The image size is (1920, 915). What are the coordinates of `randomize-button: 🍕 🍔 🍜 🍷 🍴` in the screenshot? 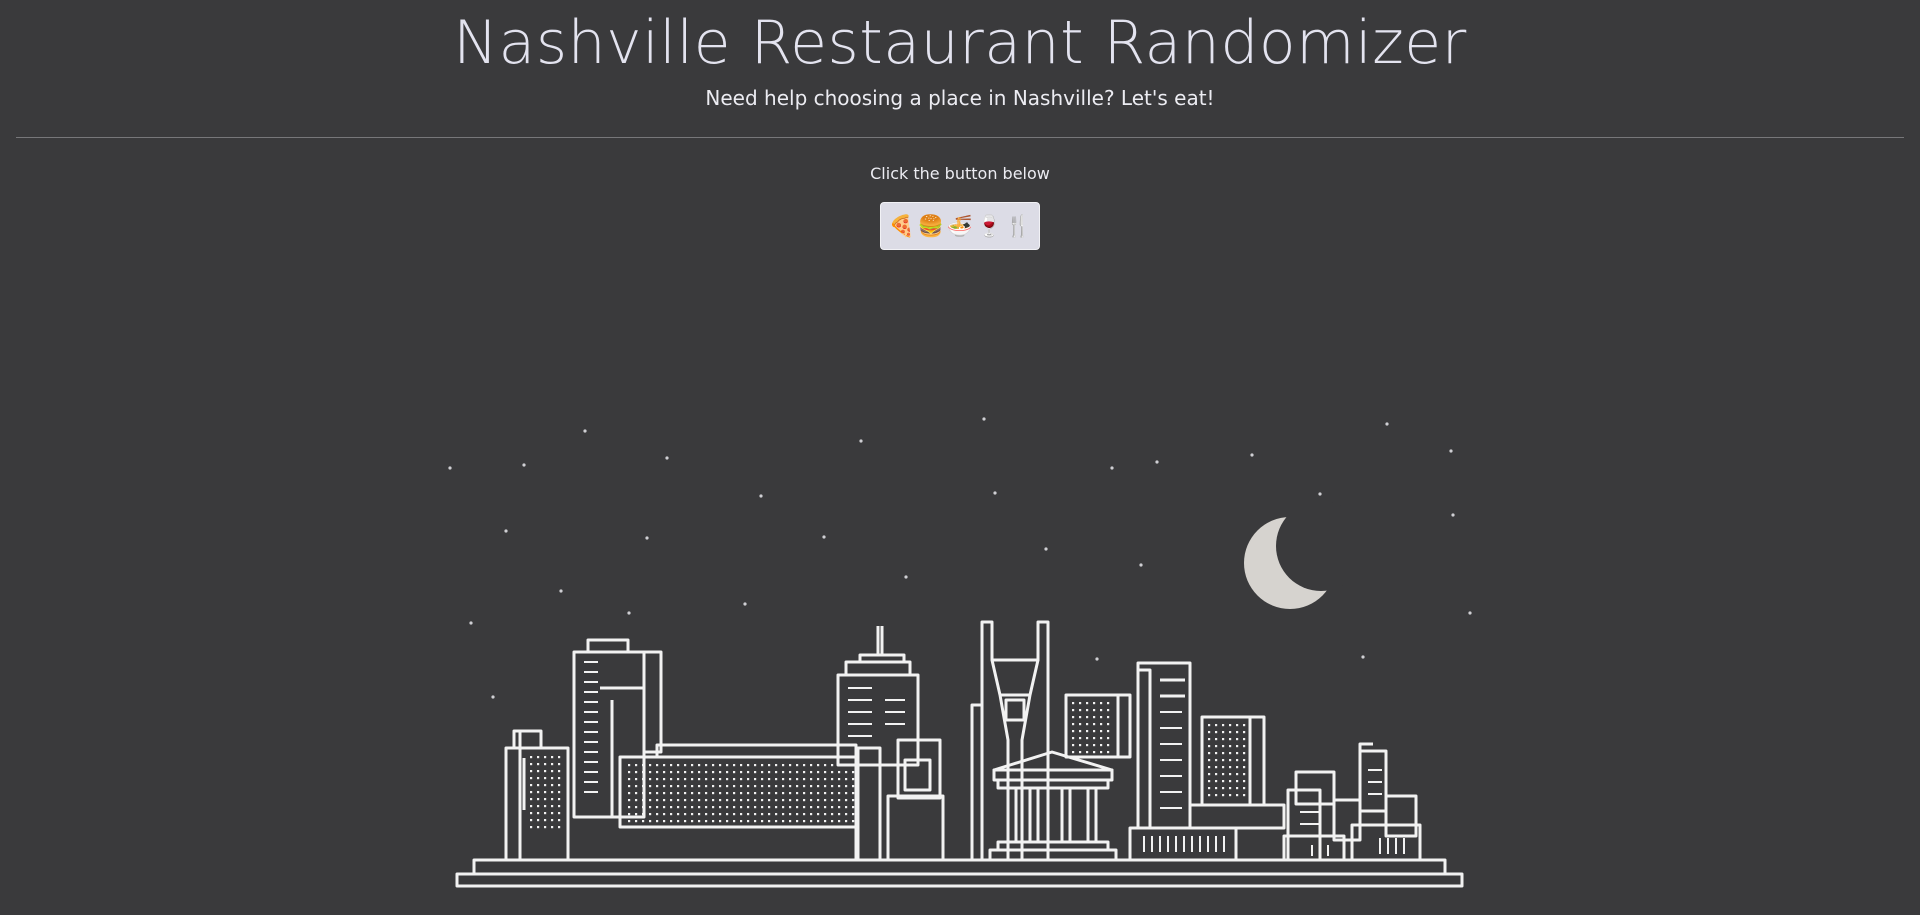 It's located at (960, 226).